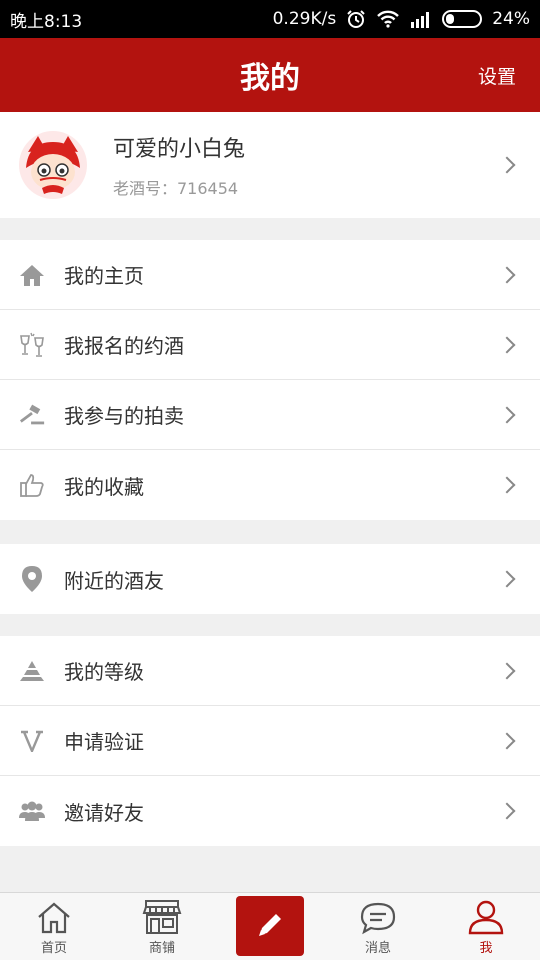 The height and width of the screenshot is (960, 540). I want to click on settings-button: 设置, so click(497, 75).